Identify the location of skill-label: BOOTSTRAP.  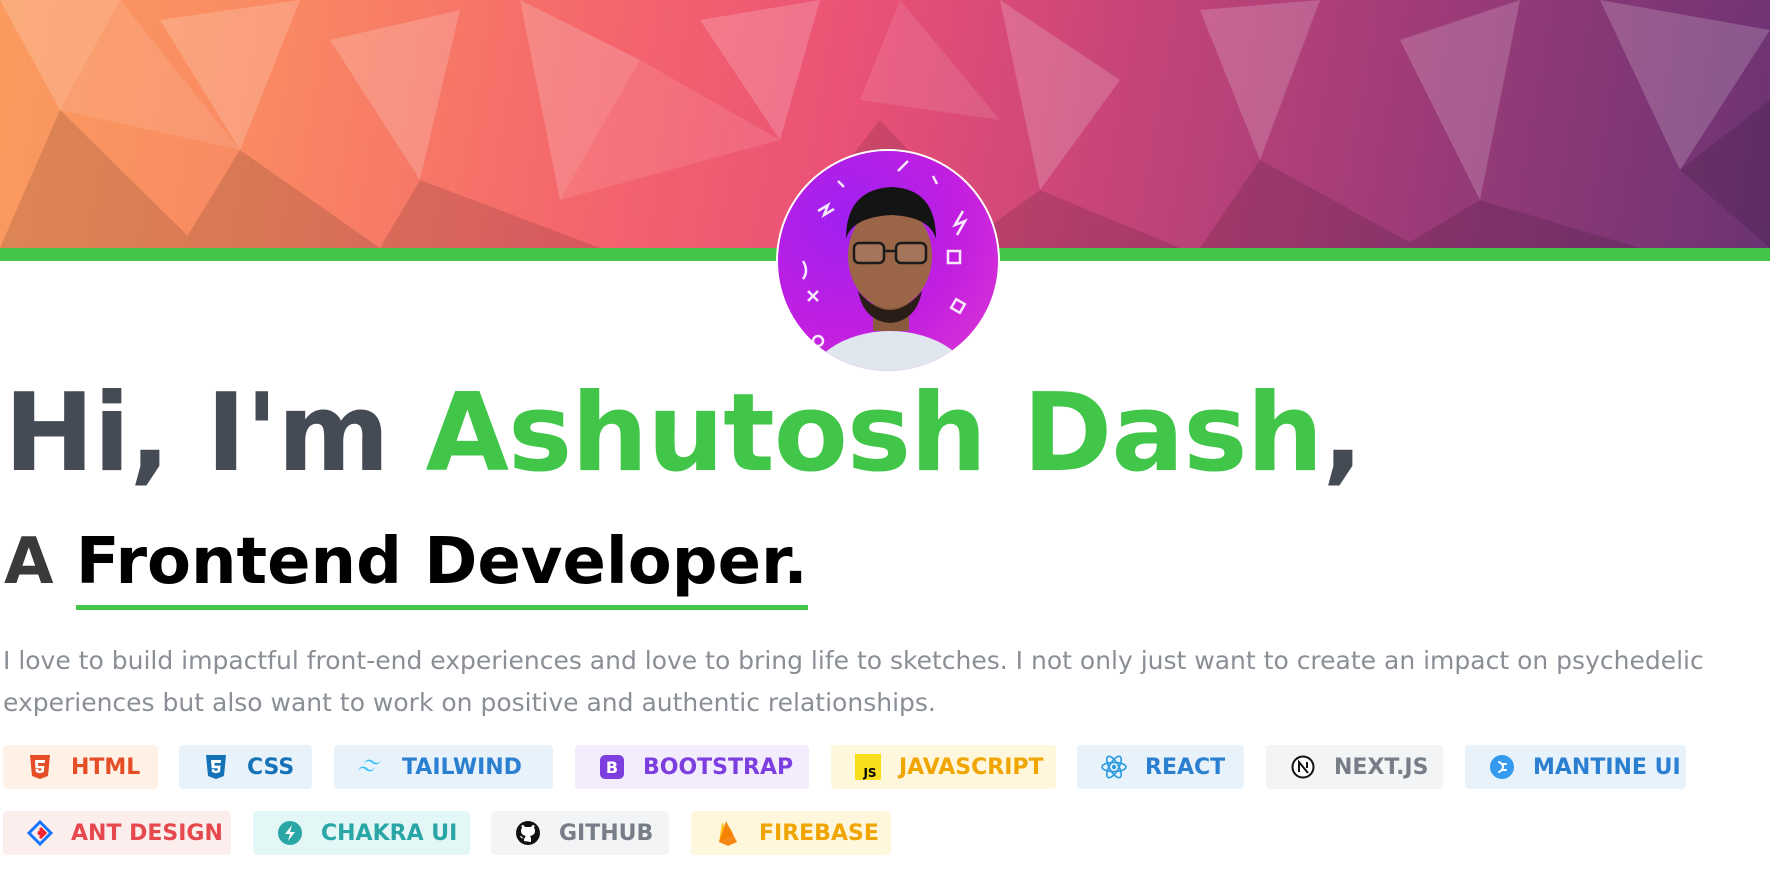
(718, 767).